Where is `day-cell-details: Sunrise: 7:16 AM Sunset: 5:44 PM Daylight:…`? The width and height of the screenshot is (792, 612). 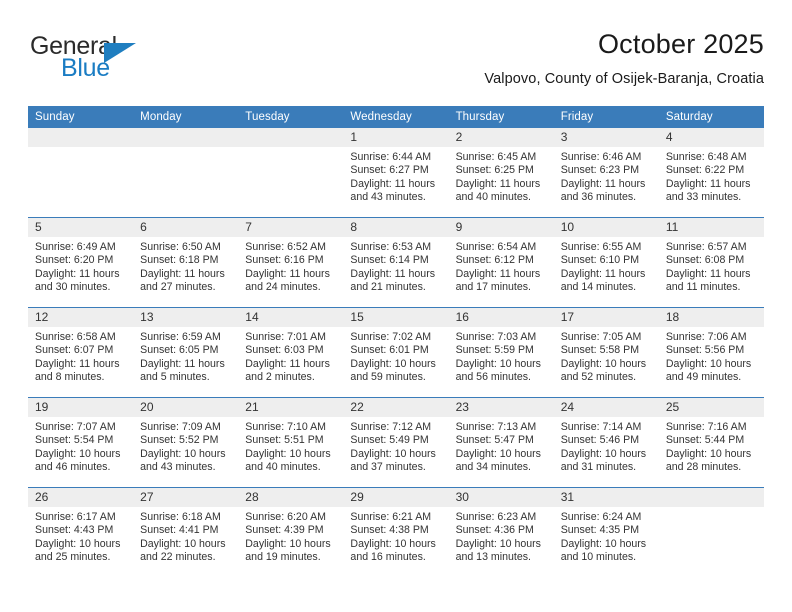 day-cell-details: Sunrise: 7:16 AM Sunset: 5:44 PM Daylight:… is located at coordinates (711, 446).